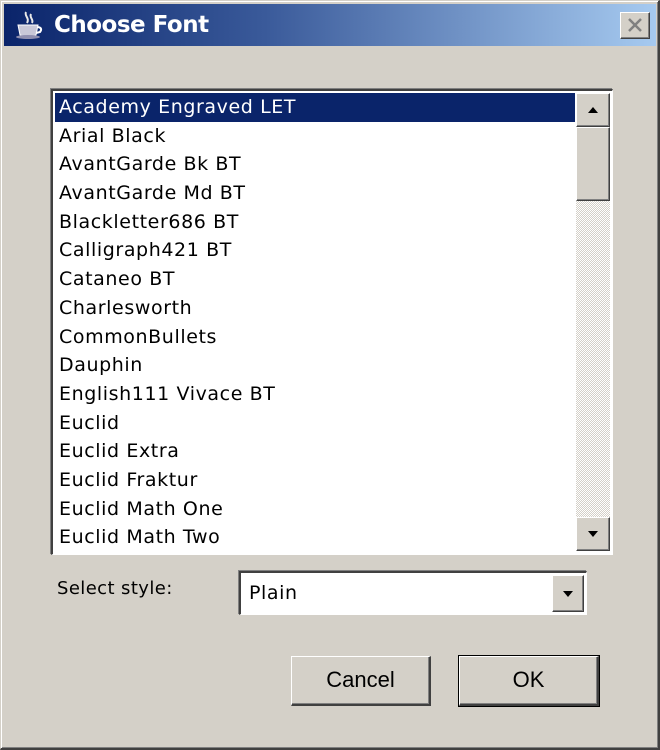 Image resolution: width=660 pixels, height=750 pixels. I want to click on style-dropdown-button, so click(568, 593).